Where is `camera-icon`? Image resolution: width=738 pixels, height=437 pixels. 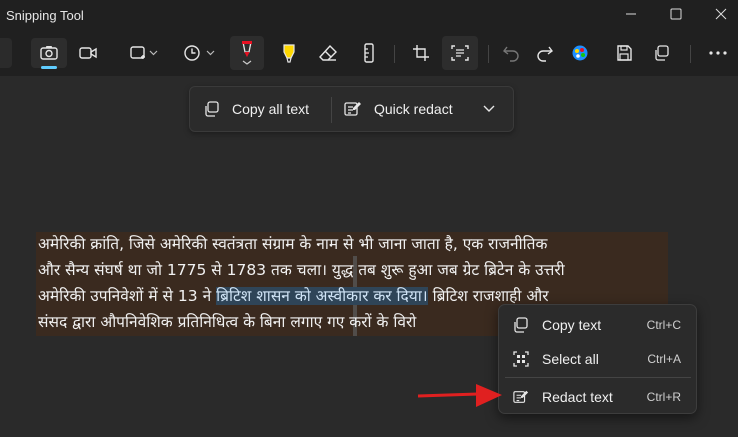
camera-icon is located at coordinates (49, 53).